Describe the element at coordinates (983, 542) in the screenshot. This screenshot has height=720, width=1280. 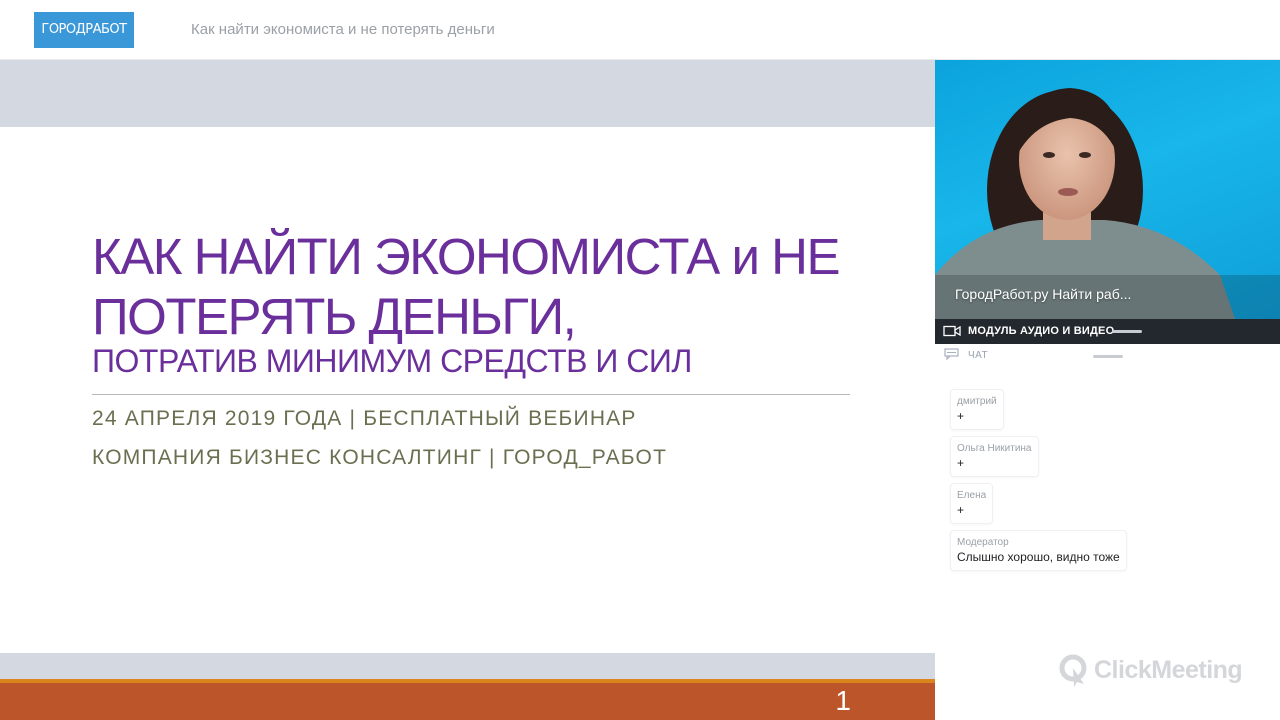
I see `chat-message-author: Модератор` at that location.